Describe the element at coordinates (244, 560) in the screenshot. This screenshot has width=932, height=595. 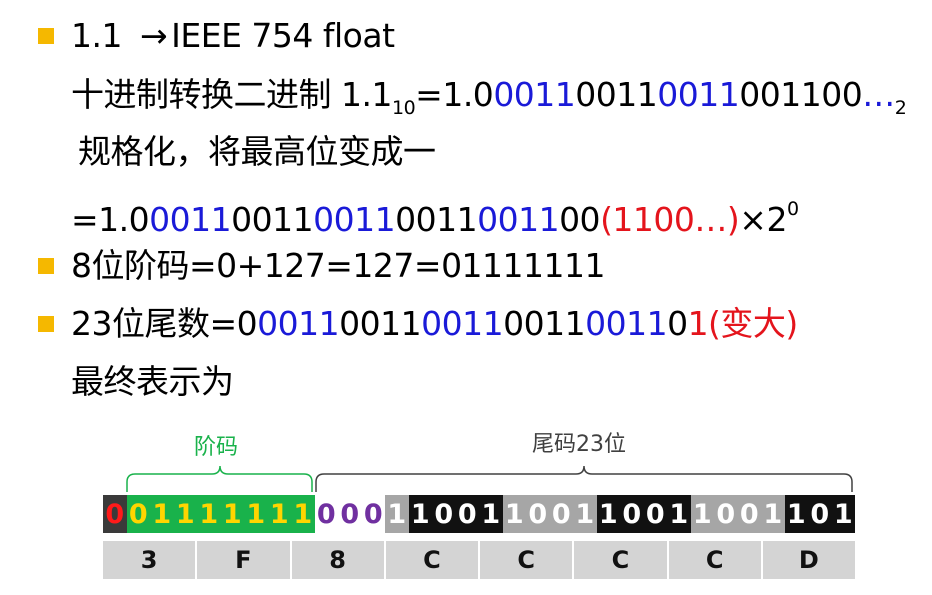
I see `hex-digit: F` at that location.